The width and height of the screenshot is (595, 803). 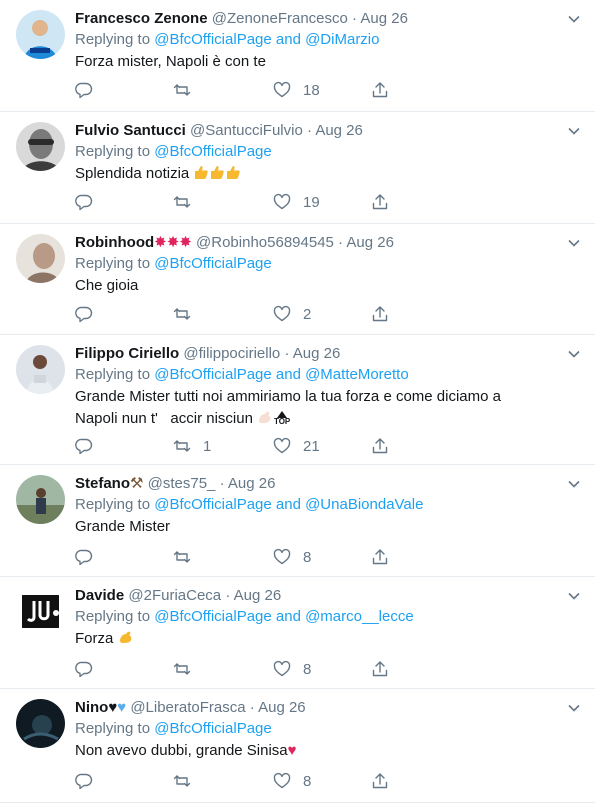 I want to click on user-handle: @ZenoneFrancesco, so click(x=280, y=18).